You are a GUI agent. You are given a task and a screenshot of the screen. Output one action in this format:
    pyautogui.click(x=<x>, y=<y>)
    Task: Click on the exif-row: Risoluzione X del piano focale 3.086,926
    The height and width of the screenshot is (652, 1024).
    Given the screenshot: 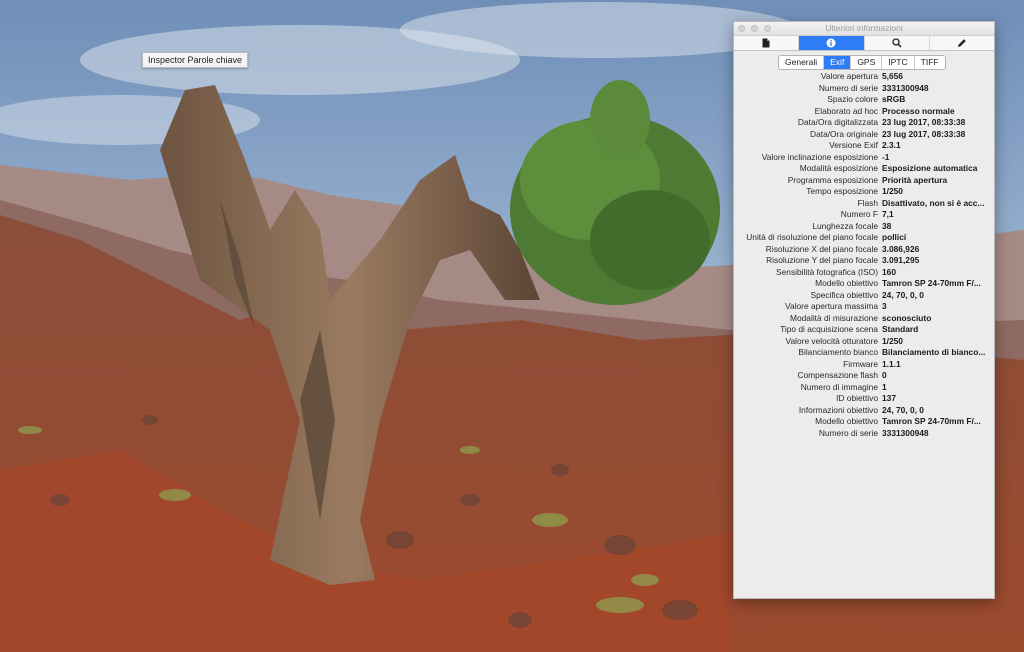 What is the action you would take?
    pyautogui.click(x=864, y=250)
    